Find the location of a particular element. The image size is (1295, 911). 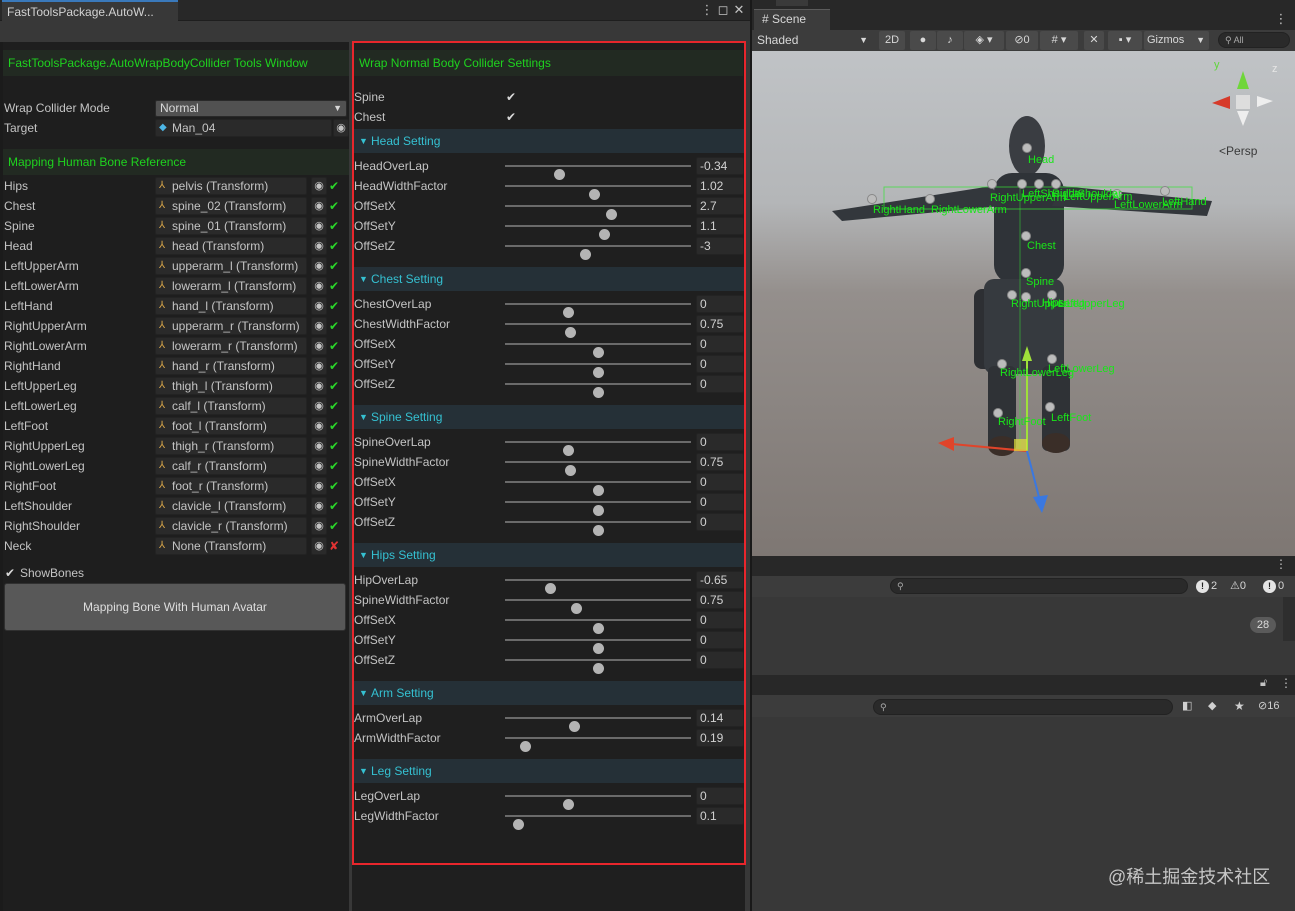

favorite-icon: ★ is located at coordinates (1239, 706).